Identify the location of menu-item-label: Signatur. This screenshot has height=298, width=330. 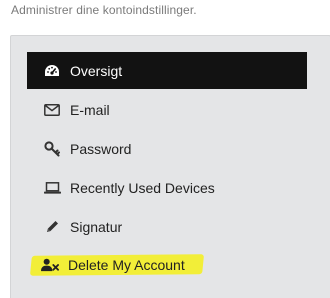
(96, 226).